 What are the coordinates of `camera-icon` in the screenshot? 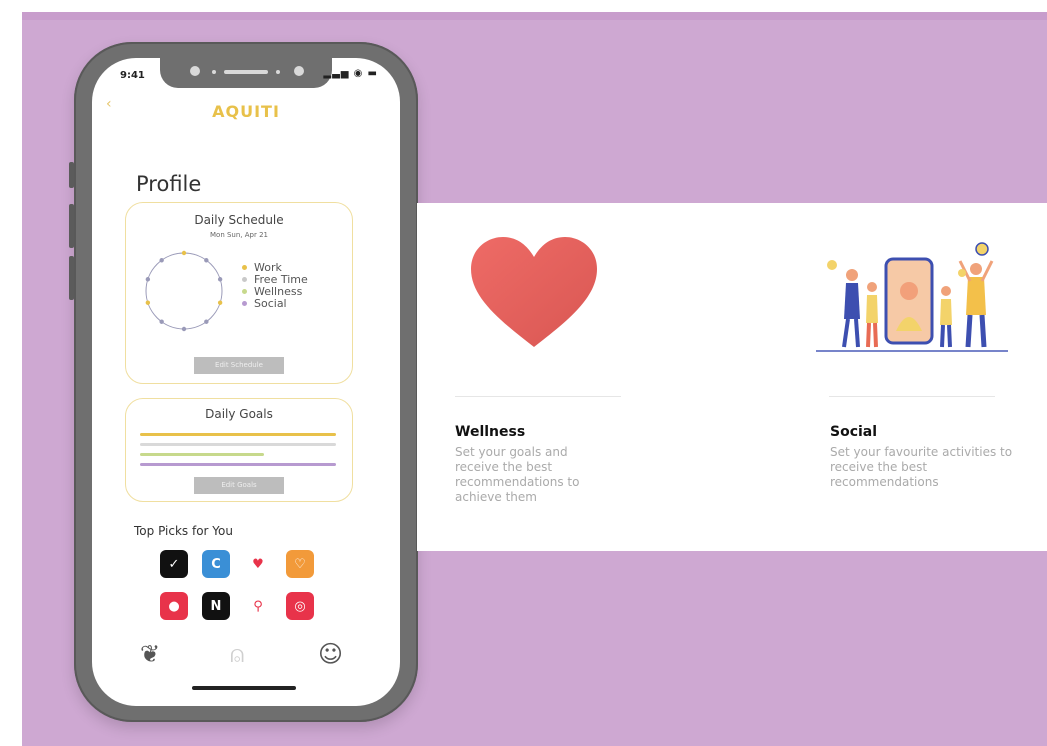 It's located at (195, 71).